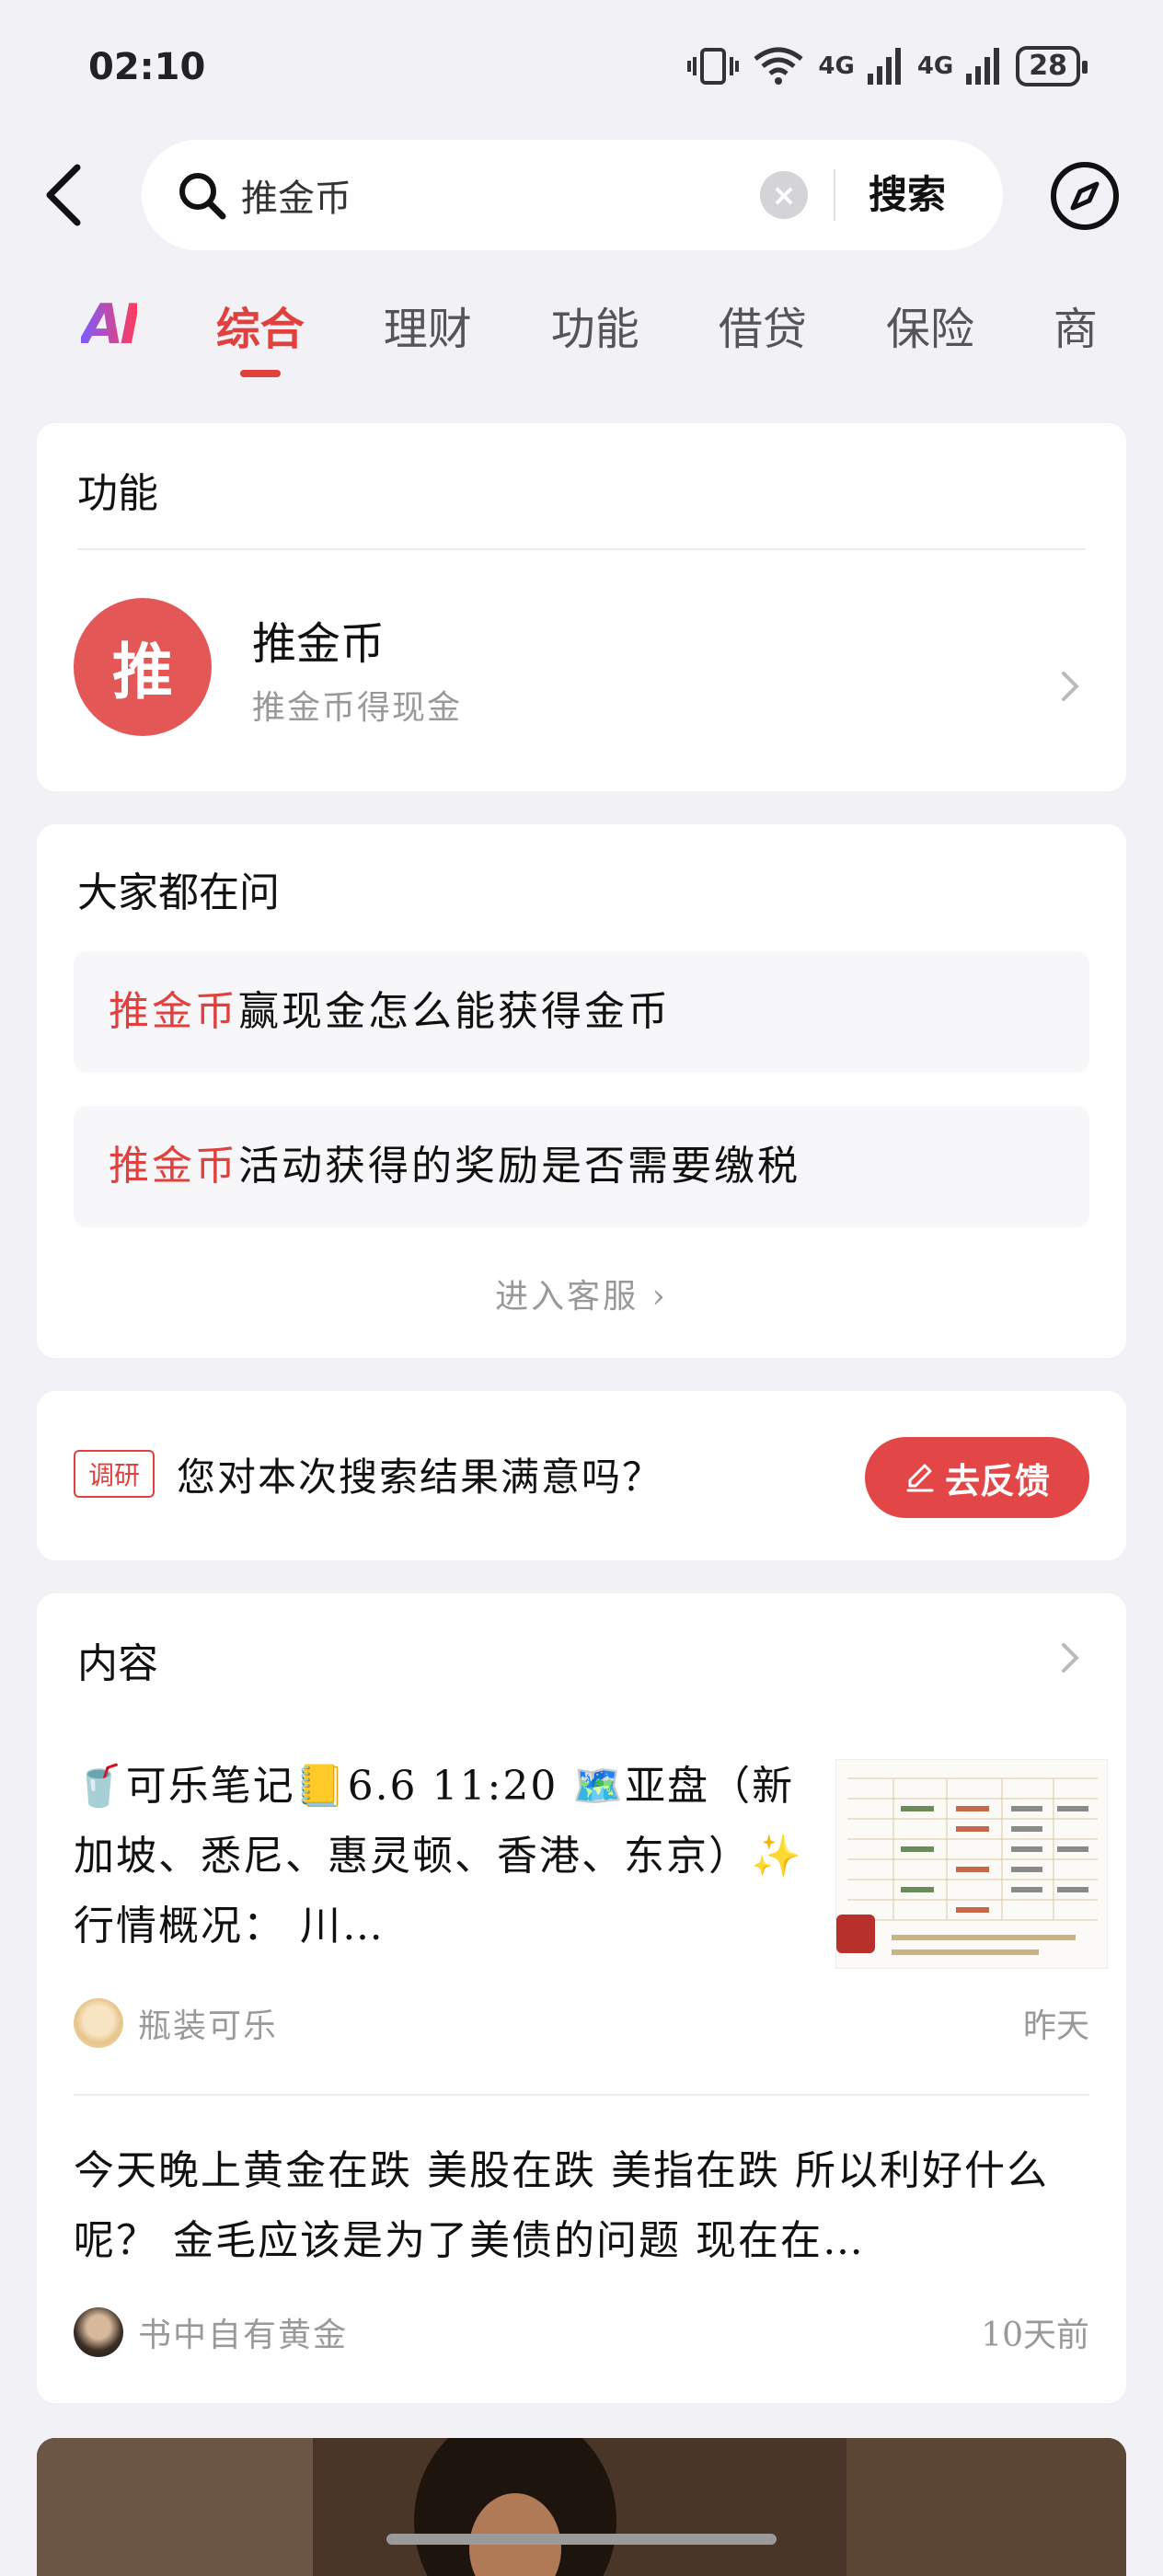 The height and width of the screenshot is (2576, 1163). I want to click on battery-indicator: 28, so click(1052, 66).